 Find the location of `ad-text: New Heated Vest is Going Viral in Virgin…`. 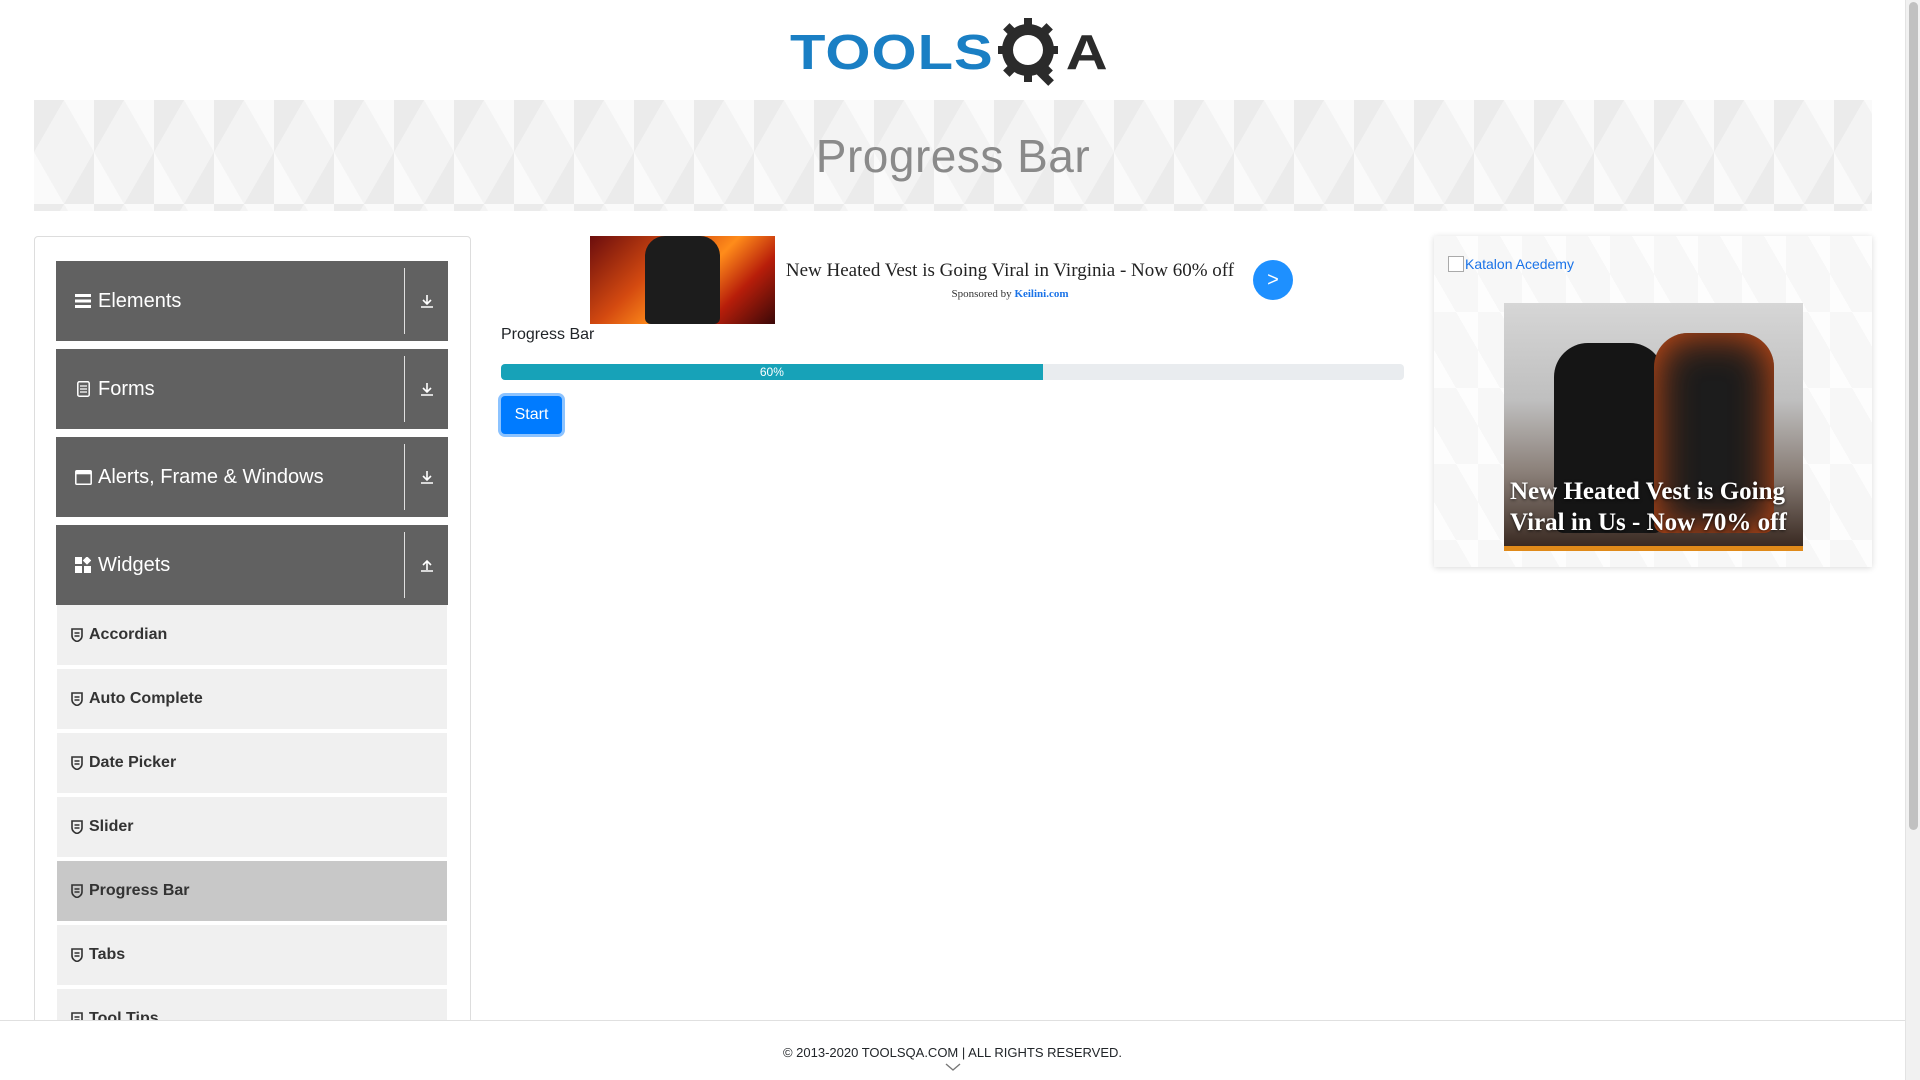

ad-text: New Heated Vest is Going Viral in Virgin… is located at coordinates (1010, 280).